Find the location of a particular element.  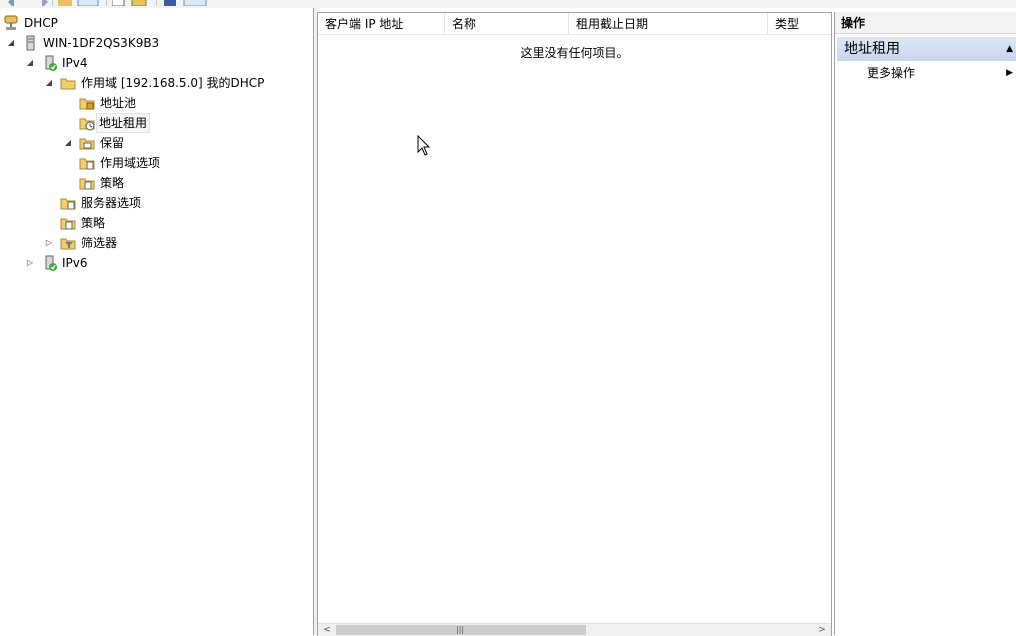

actions-title: 操作 is located at coordinates (925, 23).